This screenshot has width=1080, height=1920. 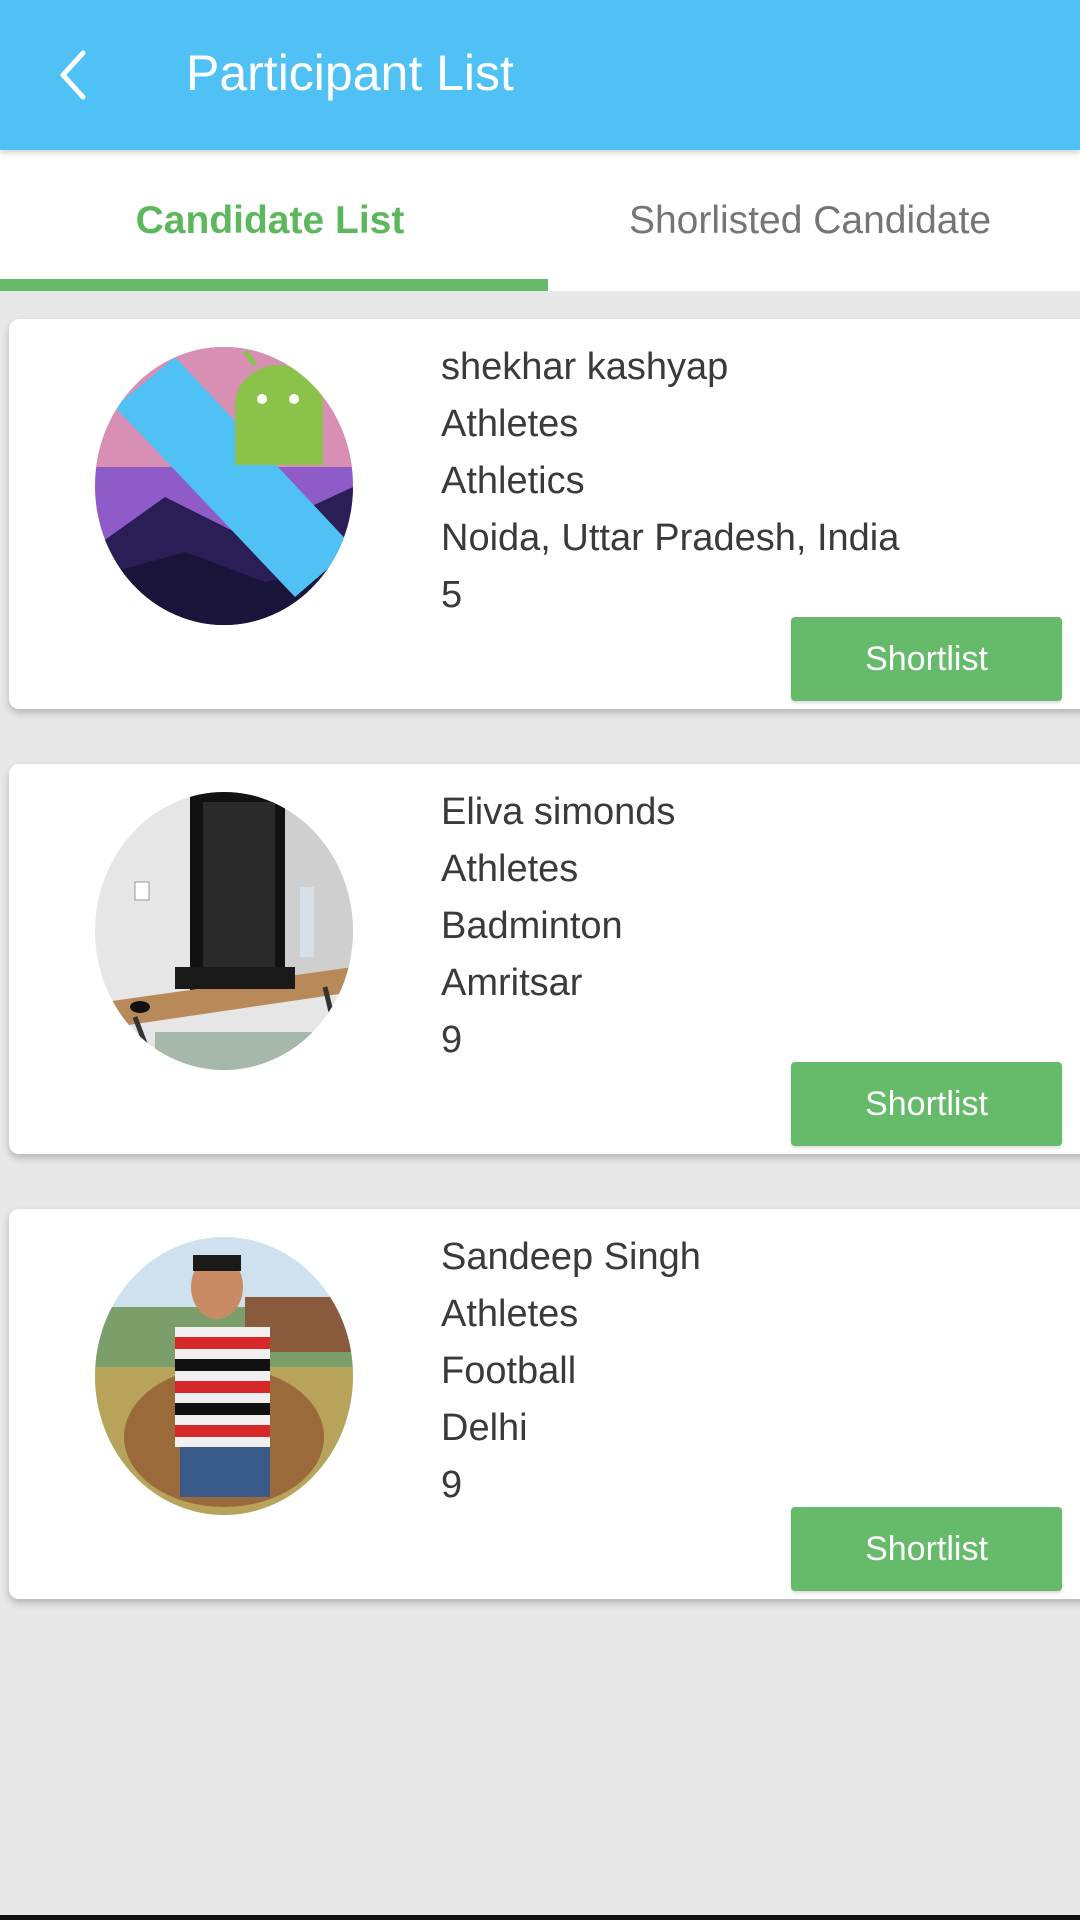 I want to click on android-nougat-avatar-image, so click(x=224, y=486).